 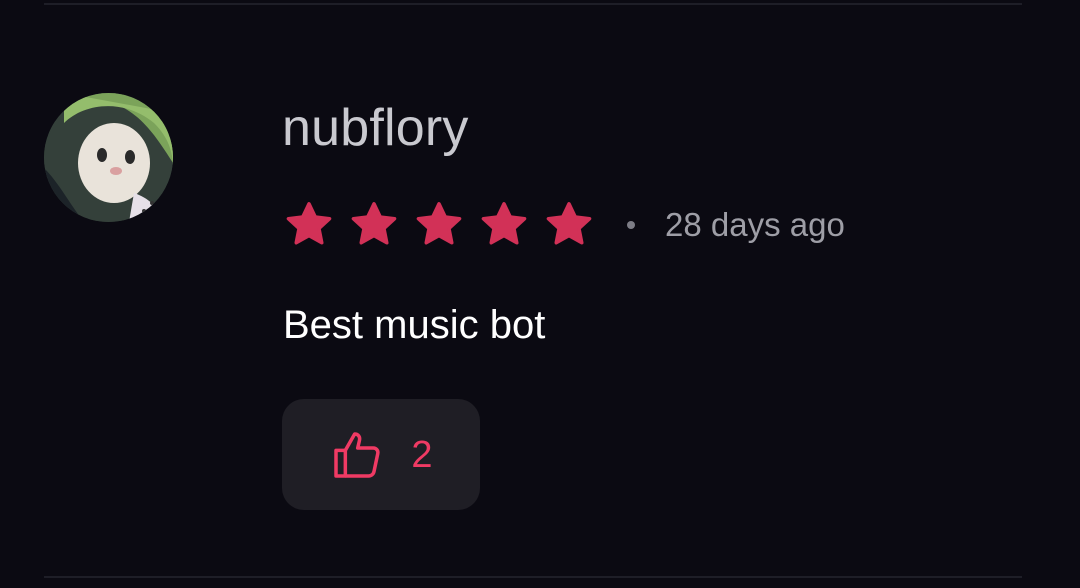 I want to click on rating-row: 28 days ago, so click(x=564, y=225).